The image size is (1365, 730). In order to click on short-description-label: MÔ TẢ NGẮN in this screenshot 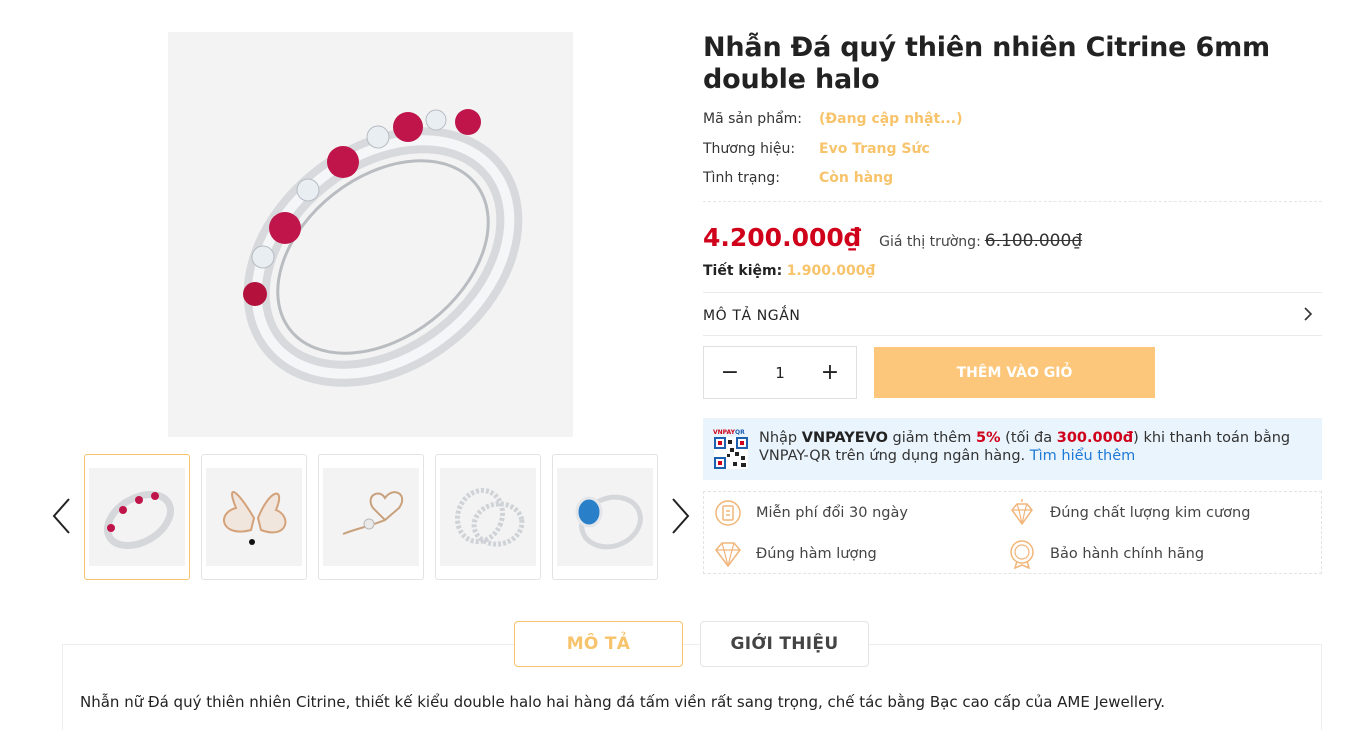, I will do `click(752, 316)`.